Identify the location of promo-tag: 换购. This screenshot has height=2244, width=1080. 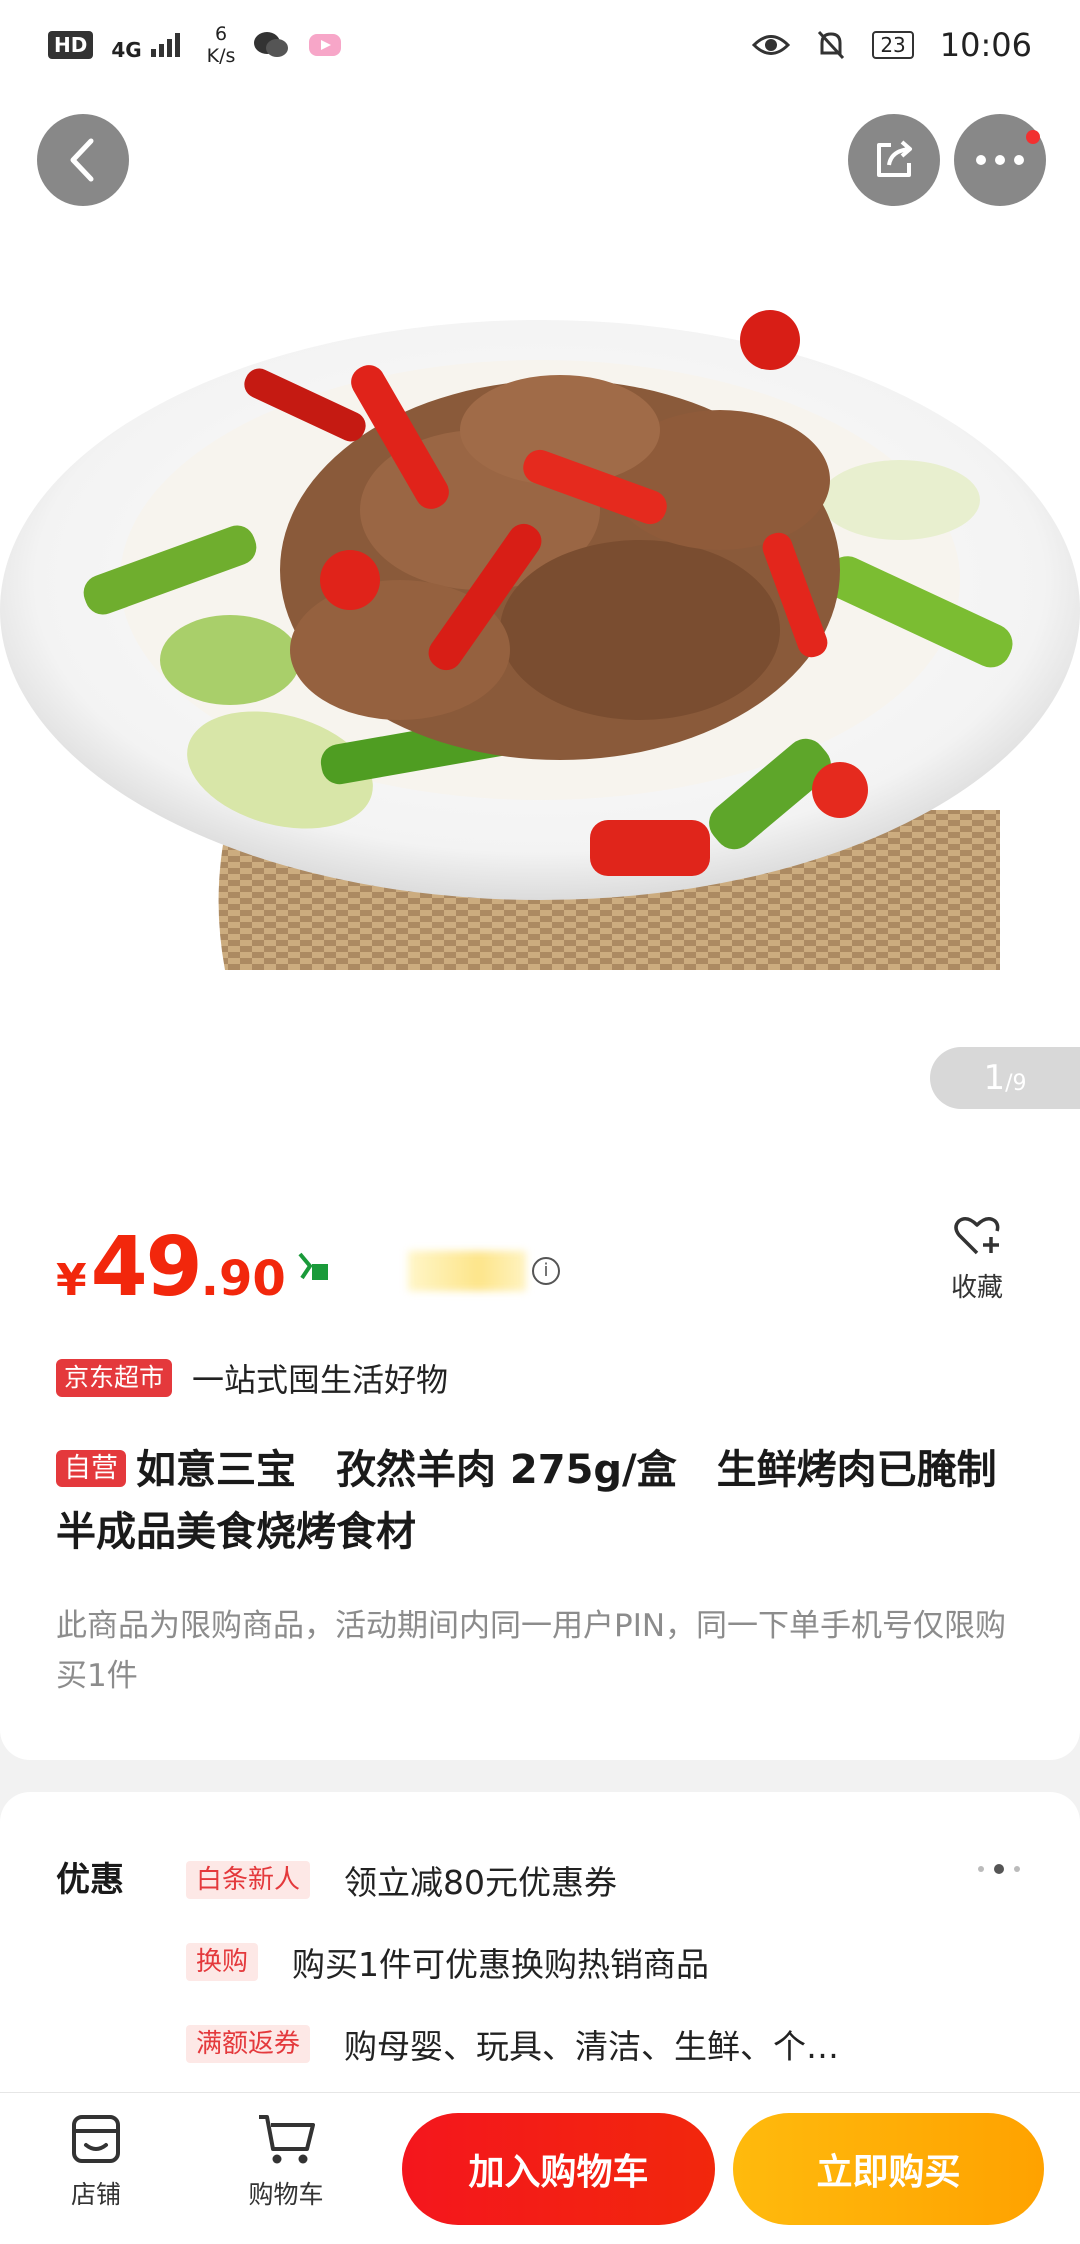
(222, 1962).